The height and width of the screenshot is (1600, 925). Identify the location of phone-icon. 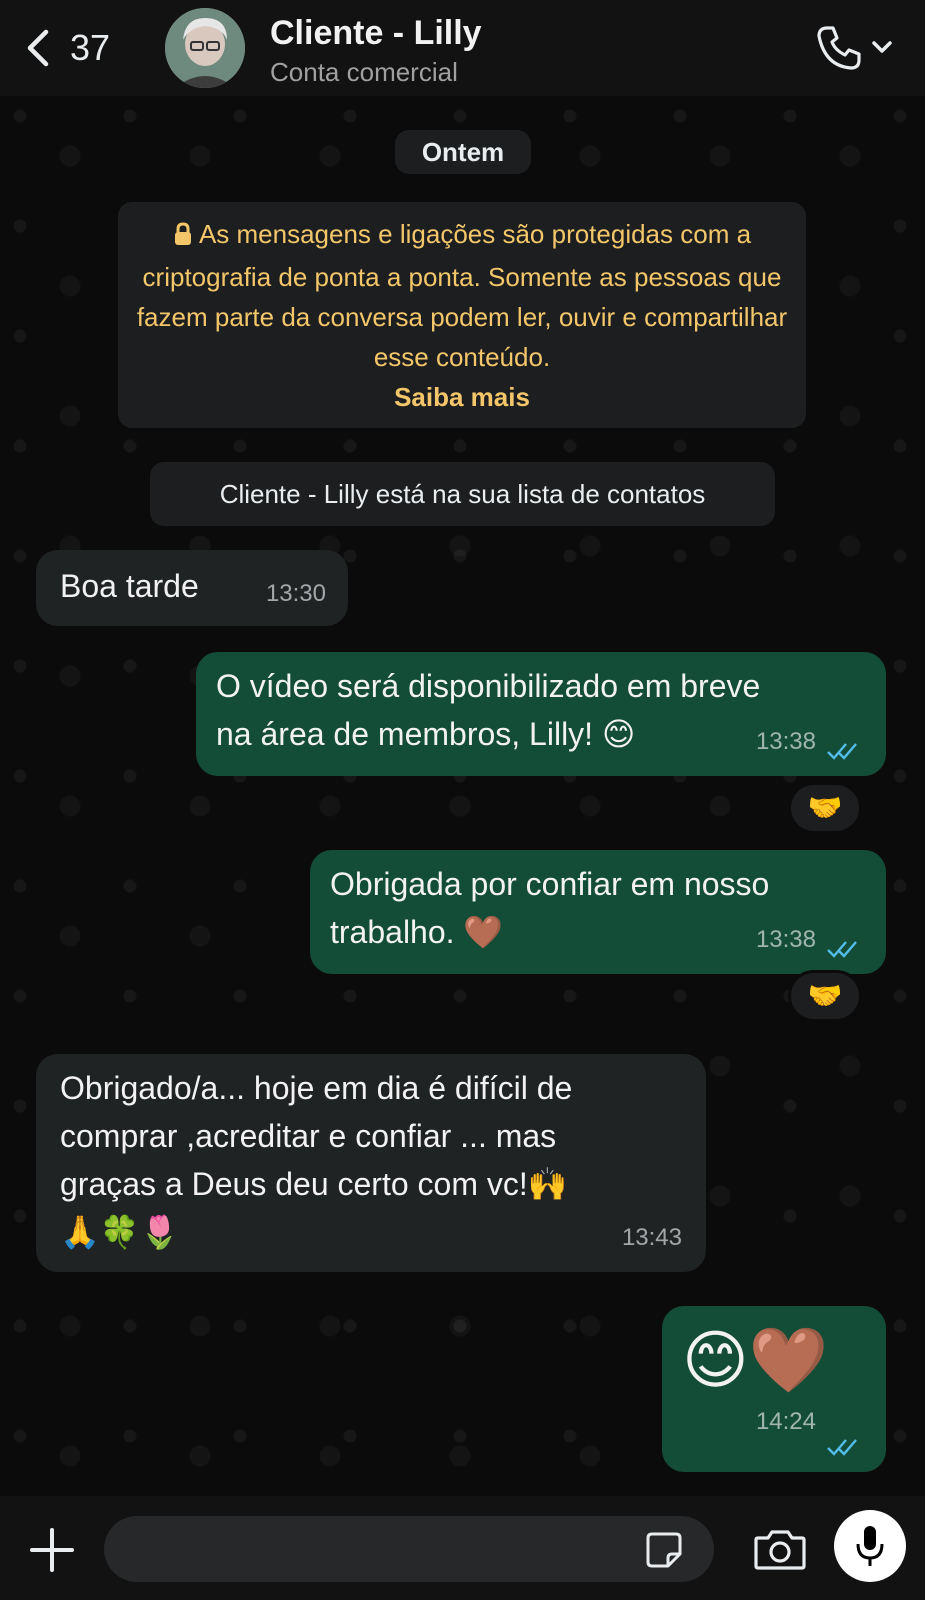
(839, 48).